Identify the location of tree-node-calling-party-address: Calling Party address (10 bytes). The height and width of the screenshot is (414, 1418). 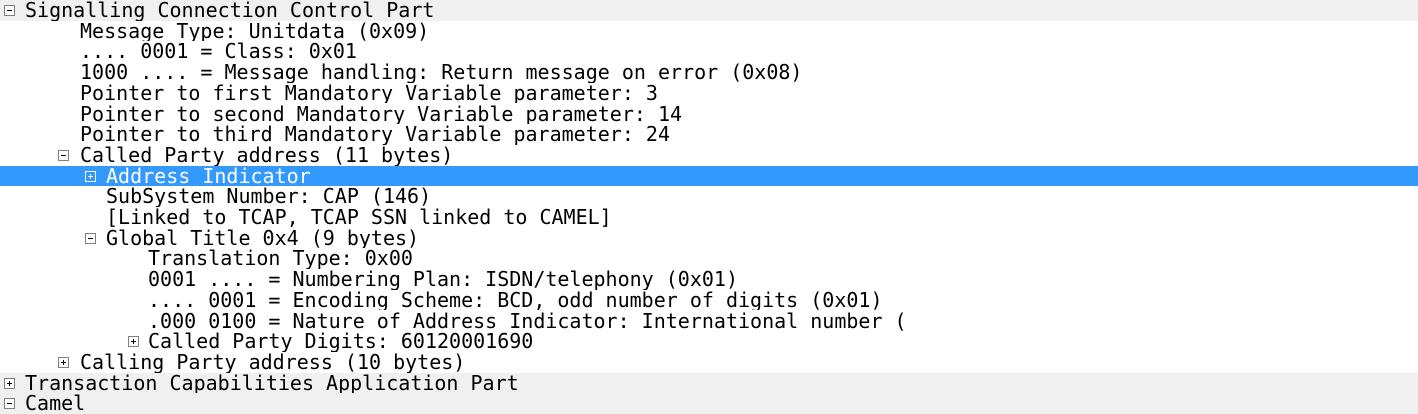
(709, 362).